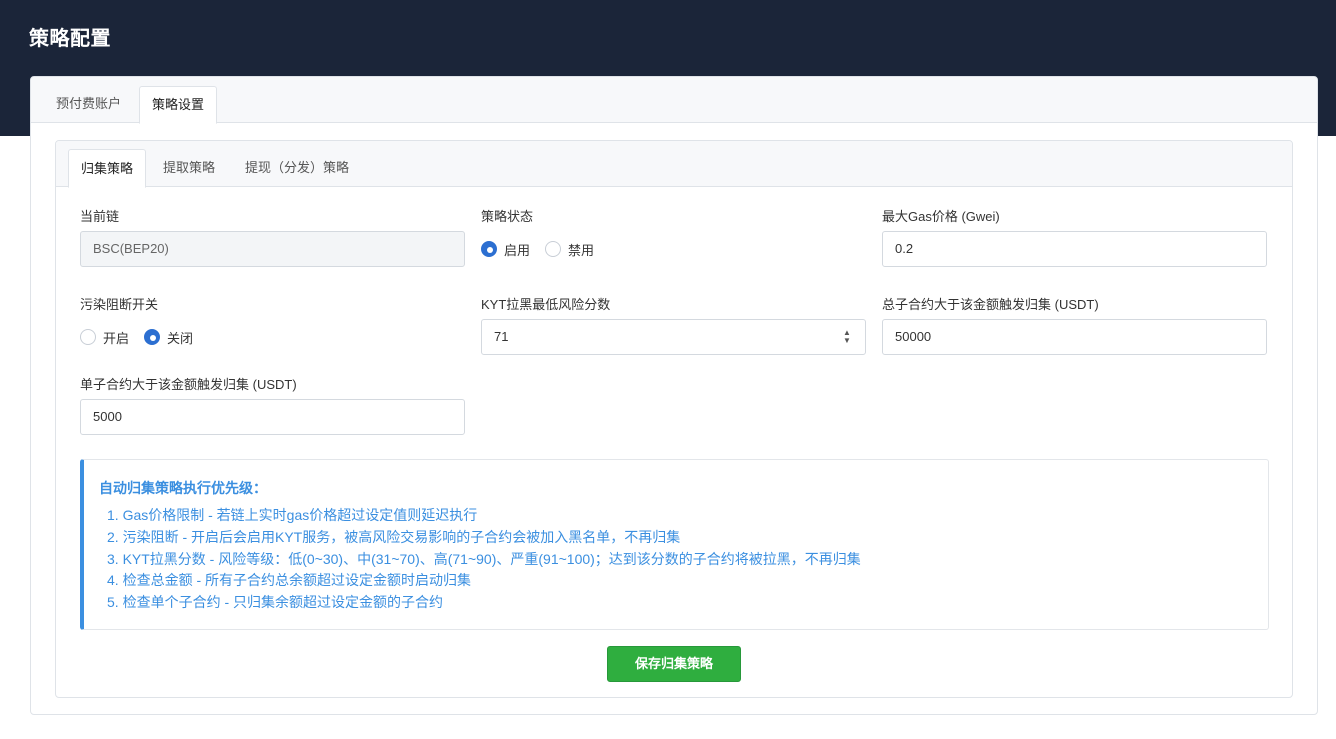 Image resolution: width=1336 pixels, height=739 pixels. What do you see at coordinates (88, 105) in the screenshot?
I see `tab-prepaid-account: 预付费账户` at bounding box center [88, 105].